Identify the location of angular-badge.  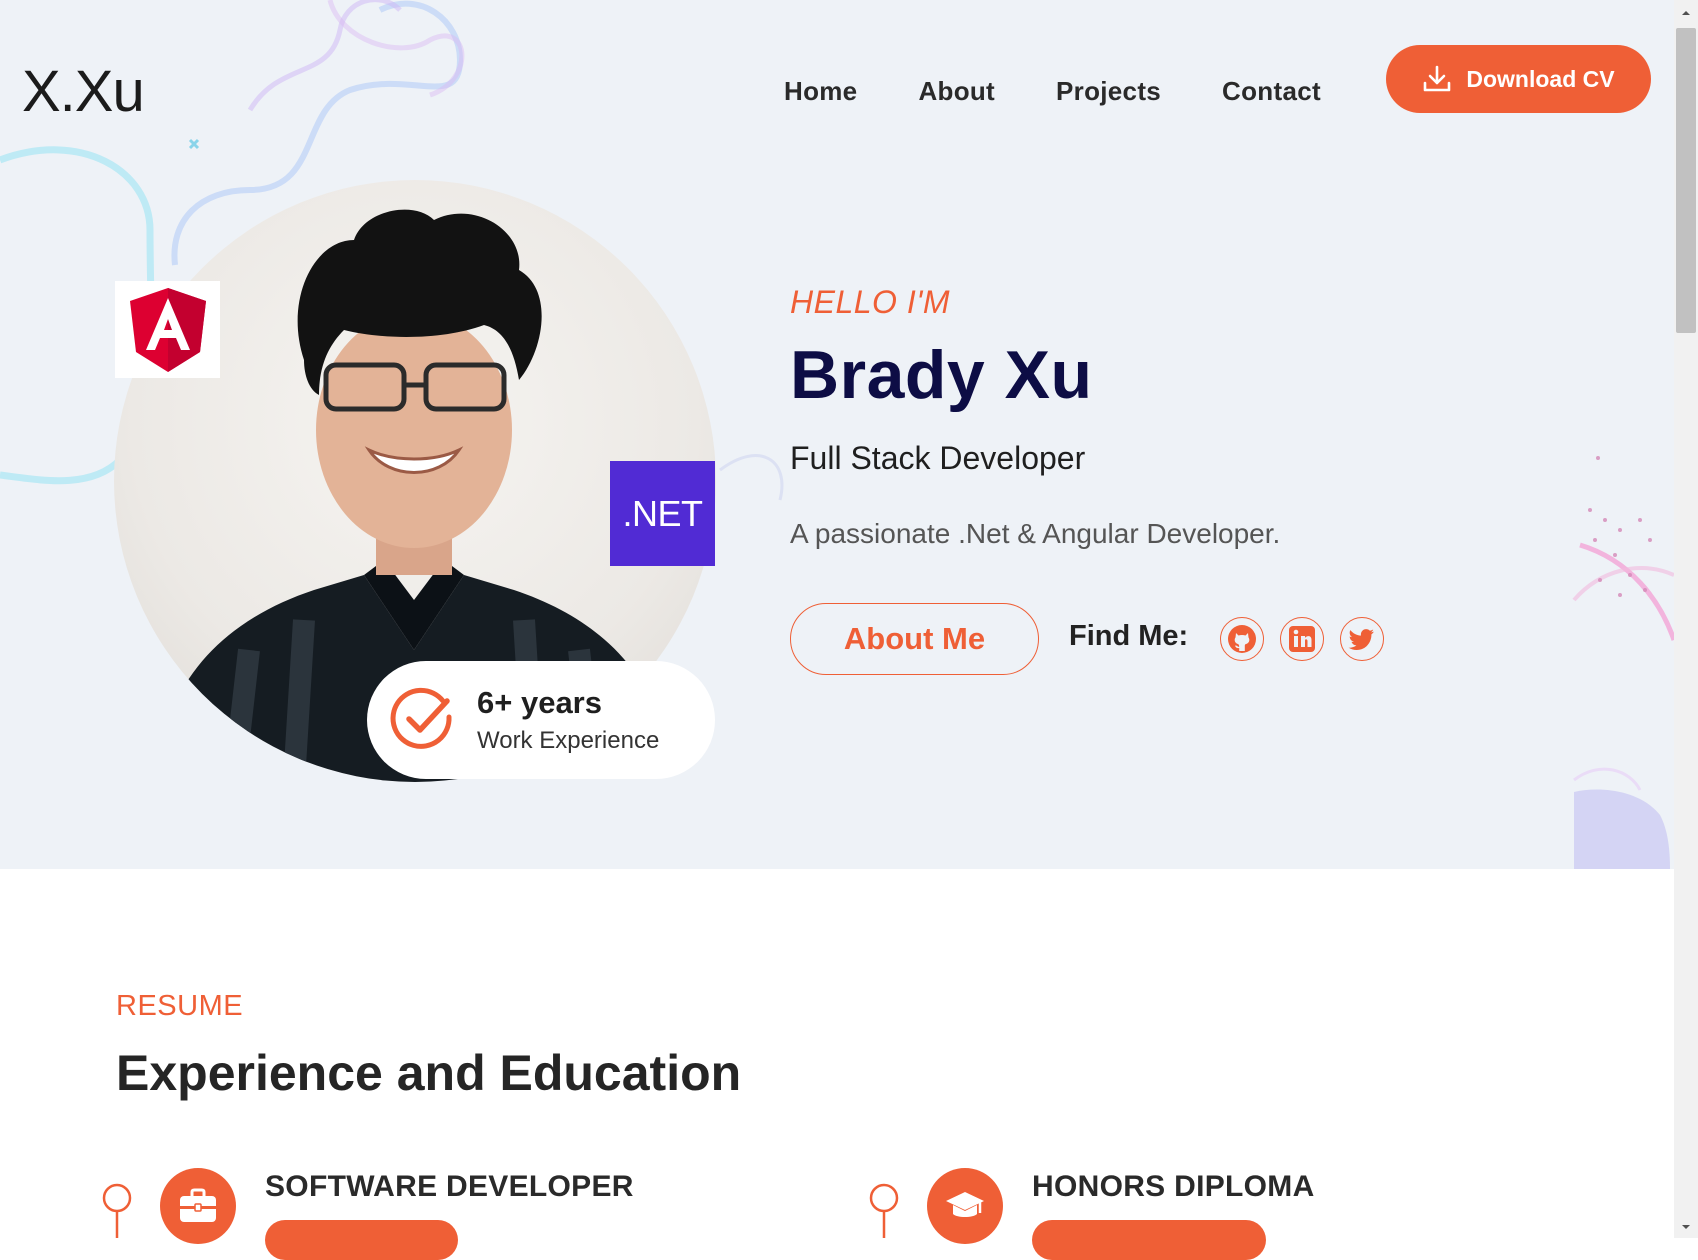
(167, 329).